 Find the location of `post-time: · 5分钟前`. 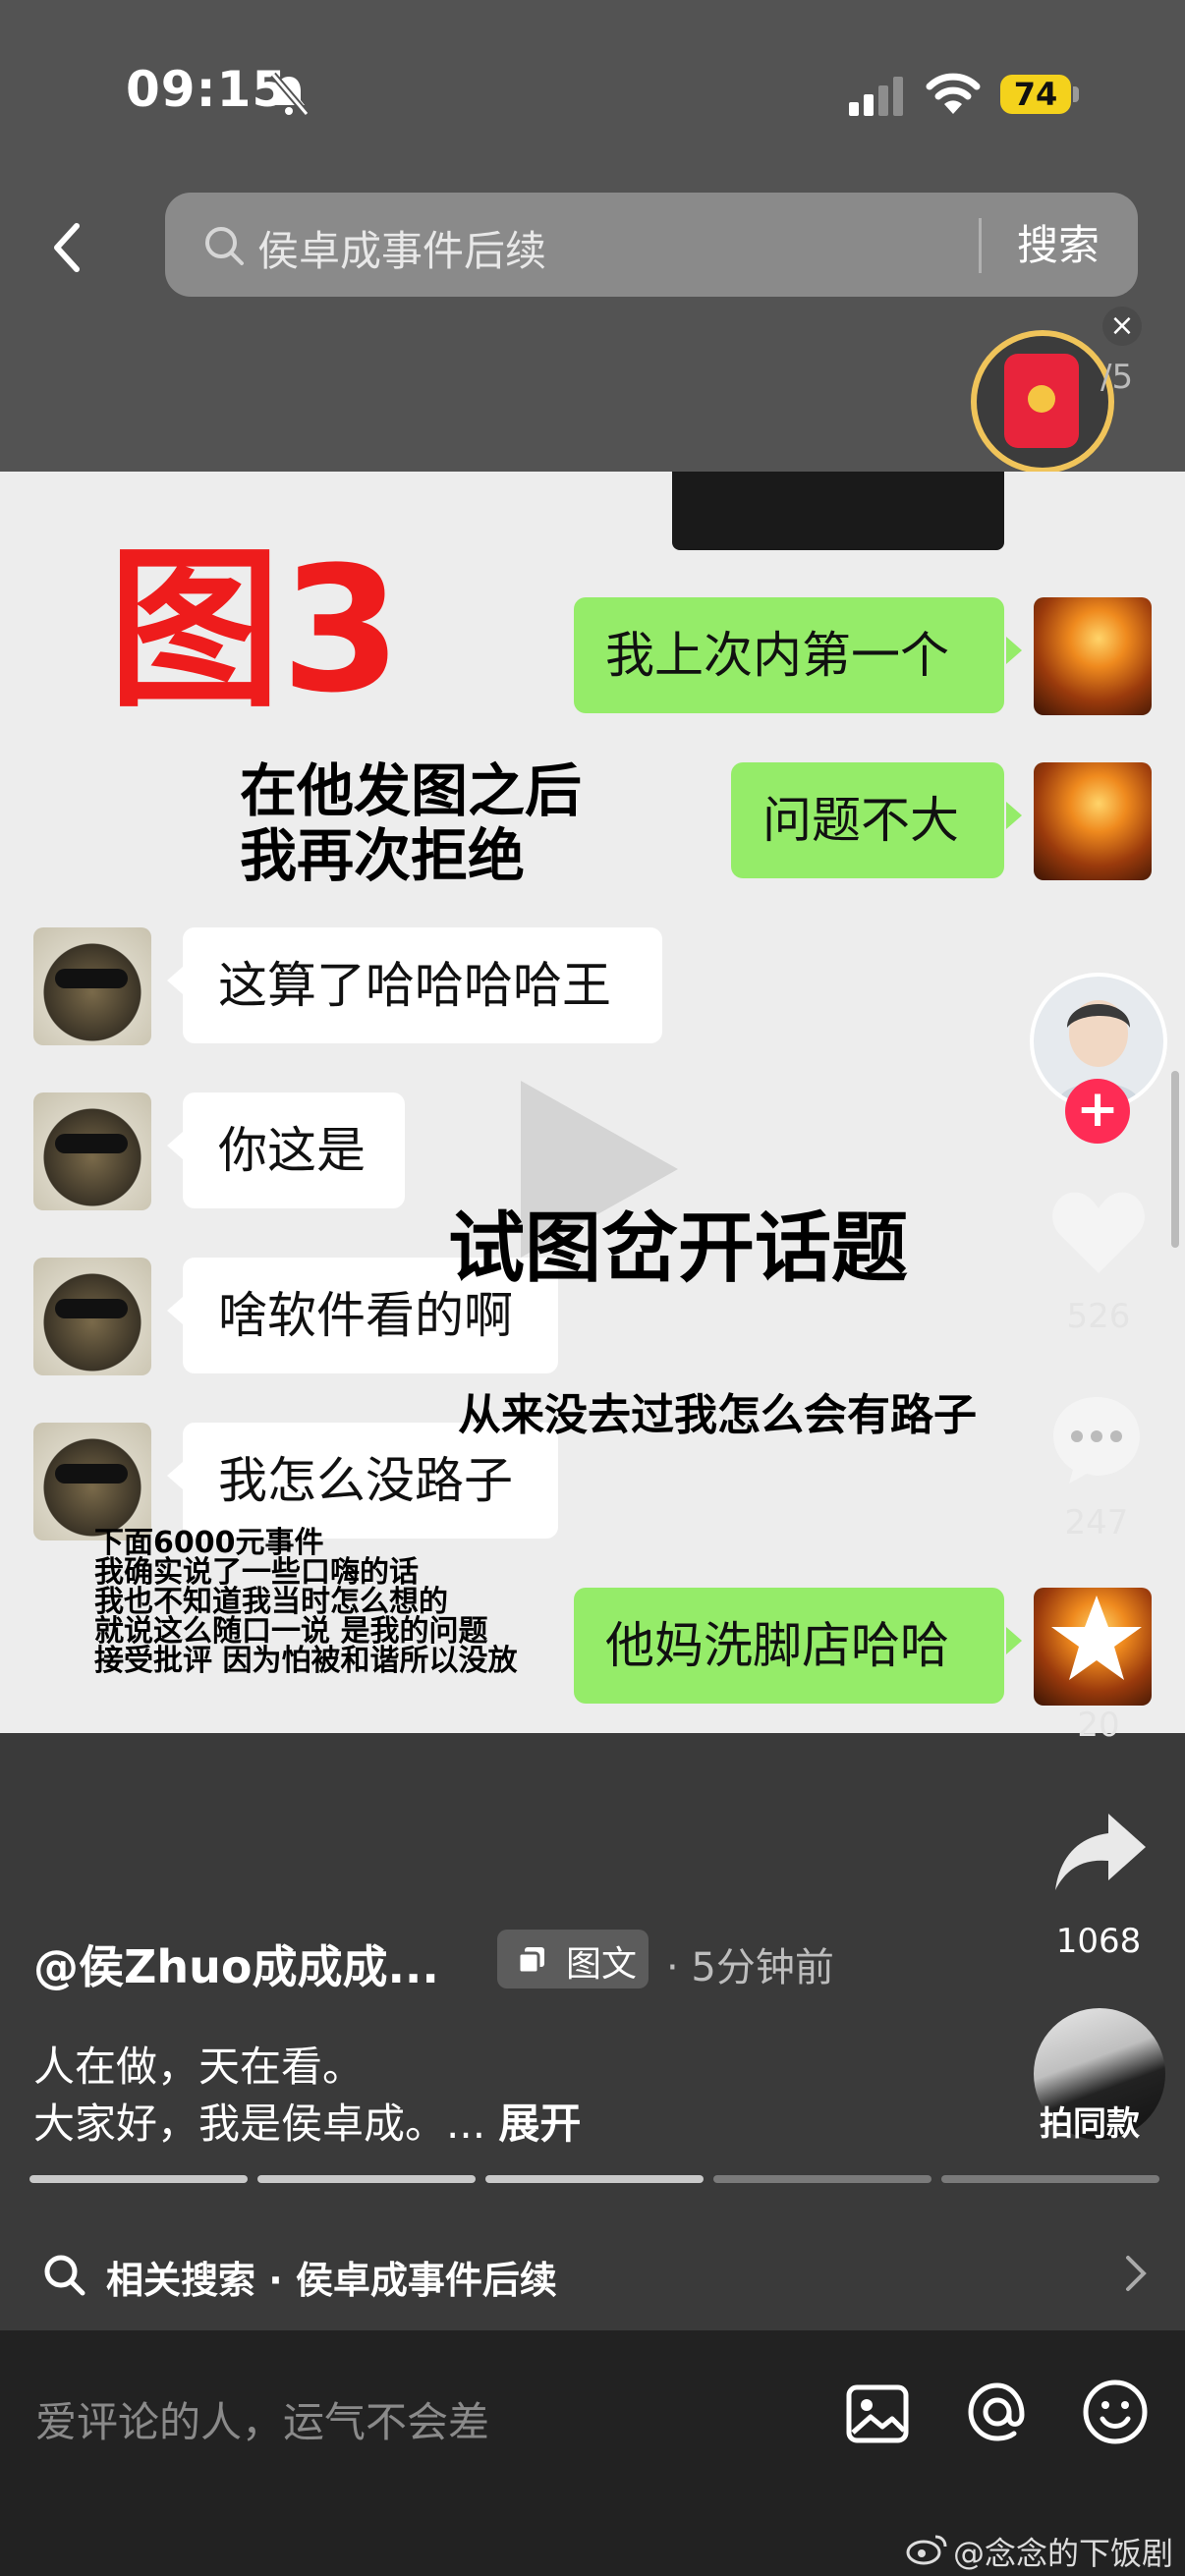

post-time: · 5分钟前 is located at coordinates (750, 1967).